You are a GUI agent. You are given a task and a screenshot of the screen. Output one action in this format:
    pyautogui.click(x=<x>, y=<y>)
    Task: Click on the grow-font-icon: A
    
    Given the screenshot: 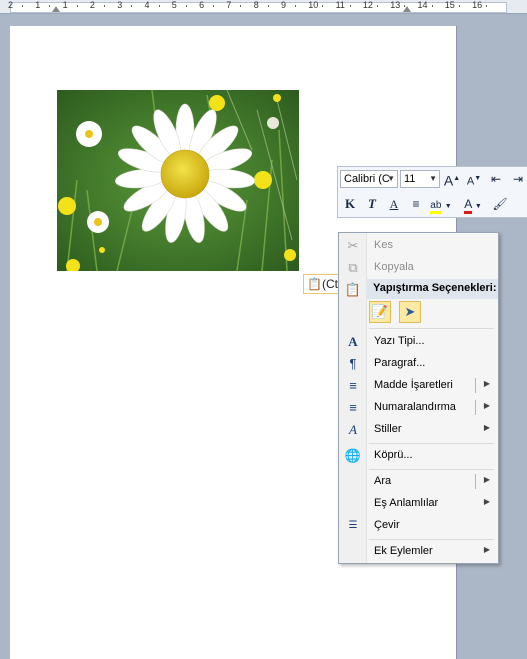 What is the action you would take?
    pyautogui.click(x=448, y=180)
    